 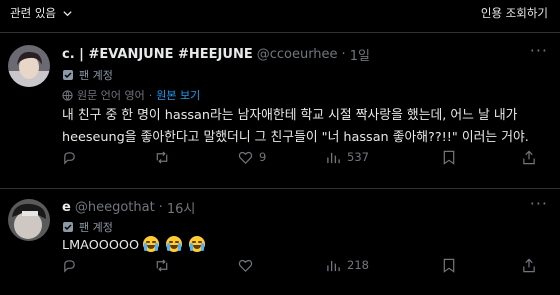 What do you see at coordinates (307, 246) in the screenshot?
I see `tweet-text: LMAOOOOO` at bounding box center [307, 246].